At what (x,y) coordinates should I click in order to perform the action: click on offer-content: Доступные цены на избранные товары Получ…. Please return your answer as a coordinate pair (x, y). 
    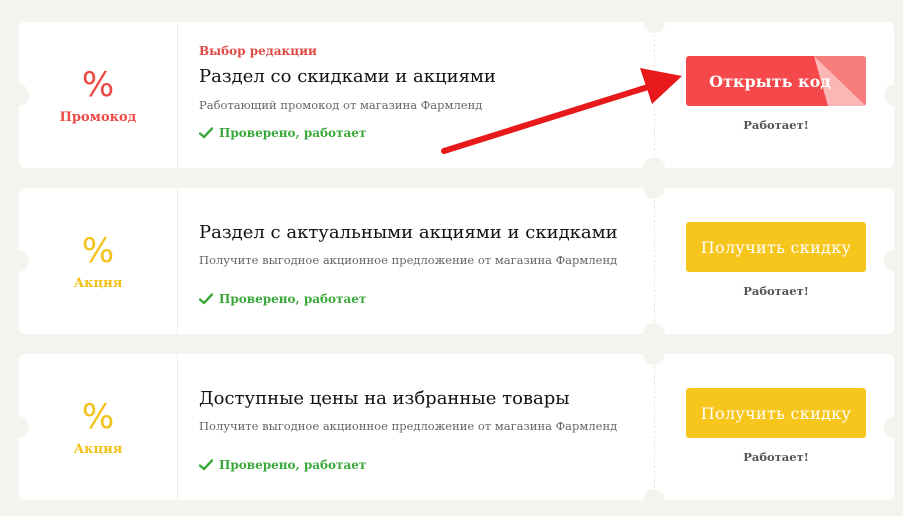
    Looking at the image, I should click on (419, 427).